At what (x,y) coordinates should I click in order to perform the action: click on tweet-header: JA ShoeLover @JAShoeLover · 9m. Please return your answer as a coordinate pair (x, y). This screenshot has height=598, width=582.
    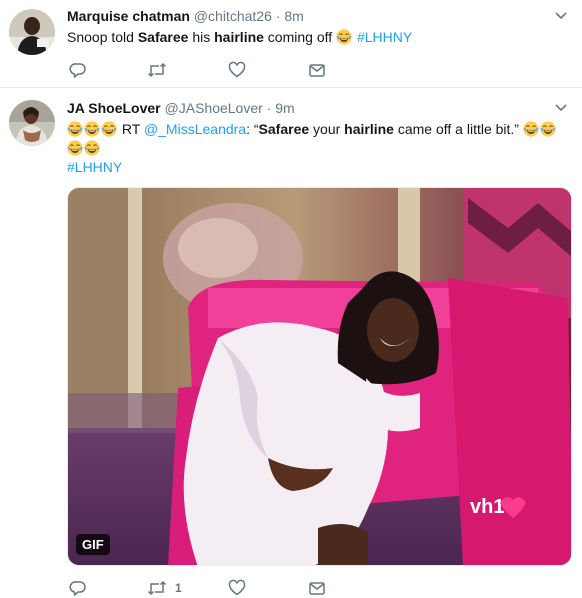
    Looking at the image, I should click on (317, 108).